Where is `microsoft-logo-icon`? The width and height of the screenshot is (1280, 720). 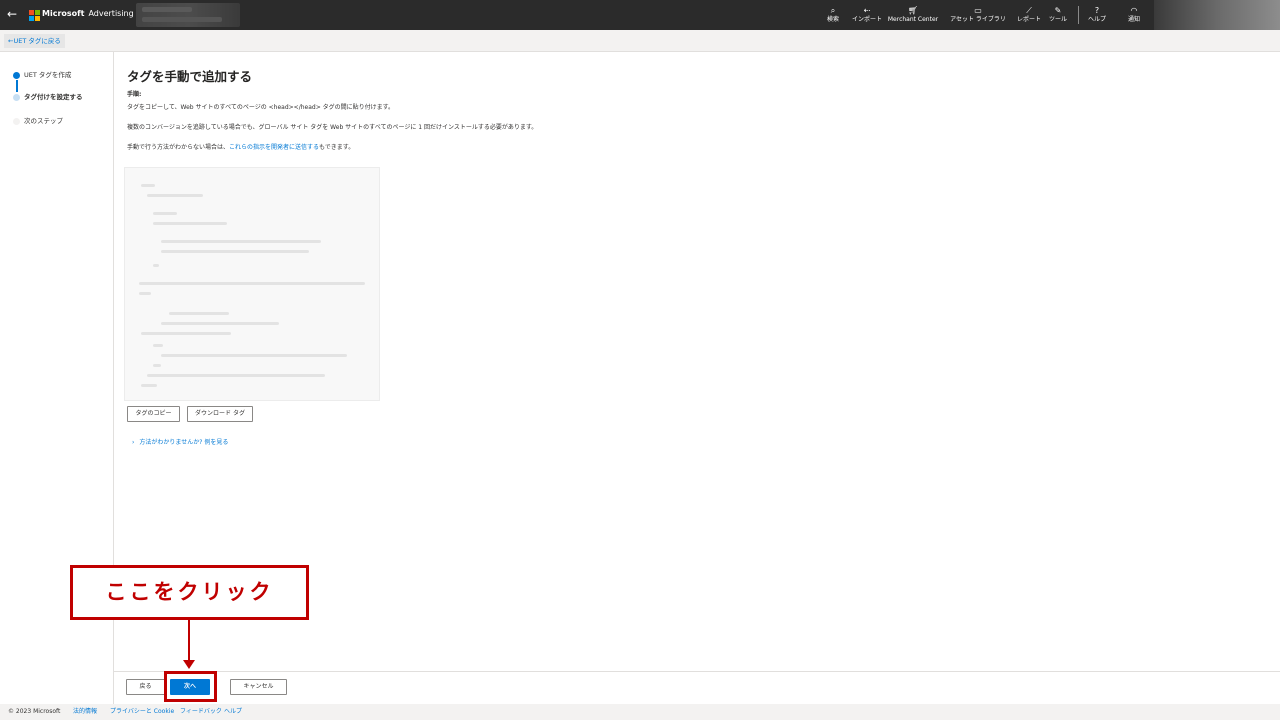 microsoft-logo-icon is located at coordinates (34, 15).